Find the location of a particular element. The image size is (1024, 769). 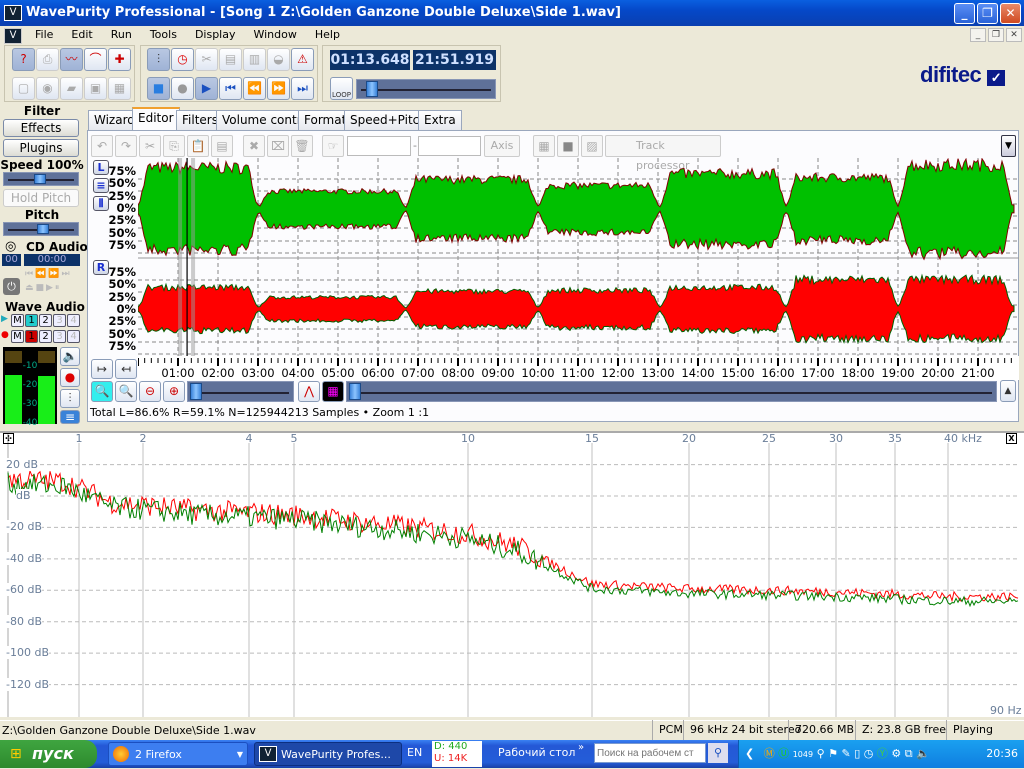

tray-flag-icon: ⚑ is located at coordinates (833, 753).